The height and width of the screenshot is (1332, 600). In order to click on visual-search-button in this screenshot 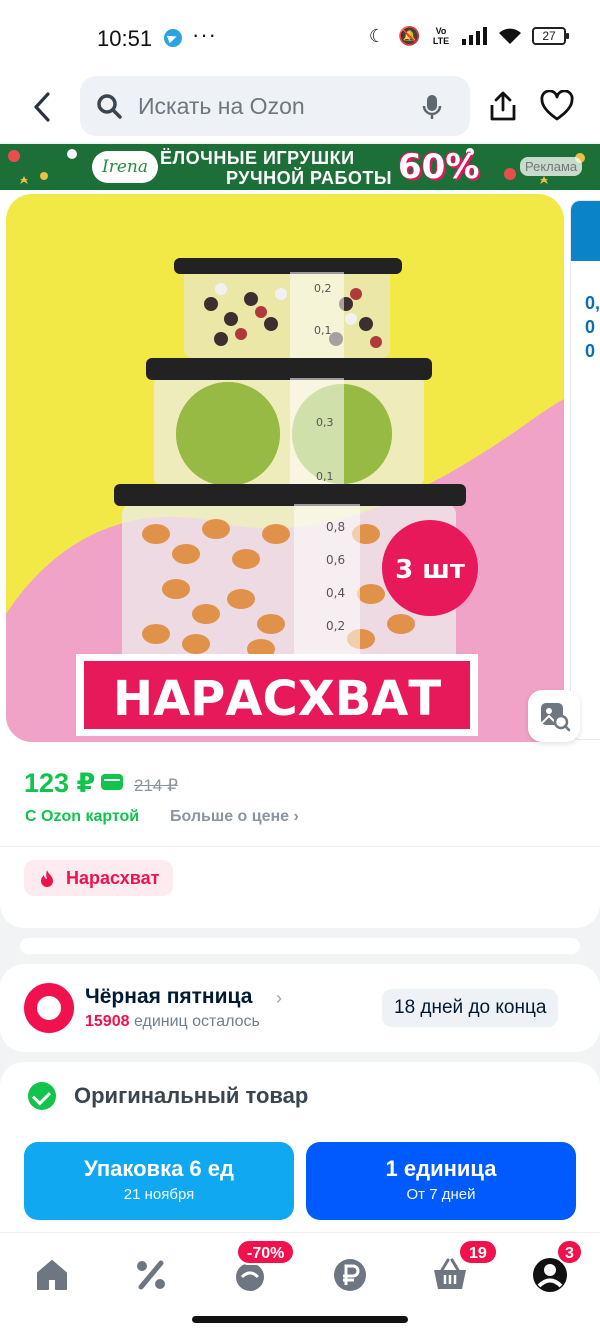, I will do `click(554, 716)`.